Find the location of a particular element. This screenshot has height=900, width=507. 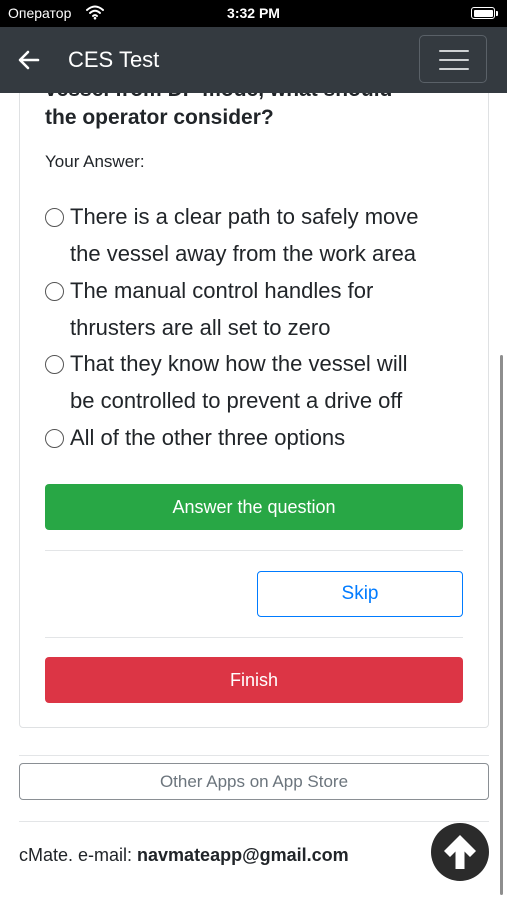

your-answer-label: Your Answer: is located at coordinates (95, 161).